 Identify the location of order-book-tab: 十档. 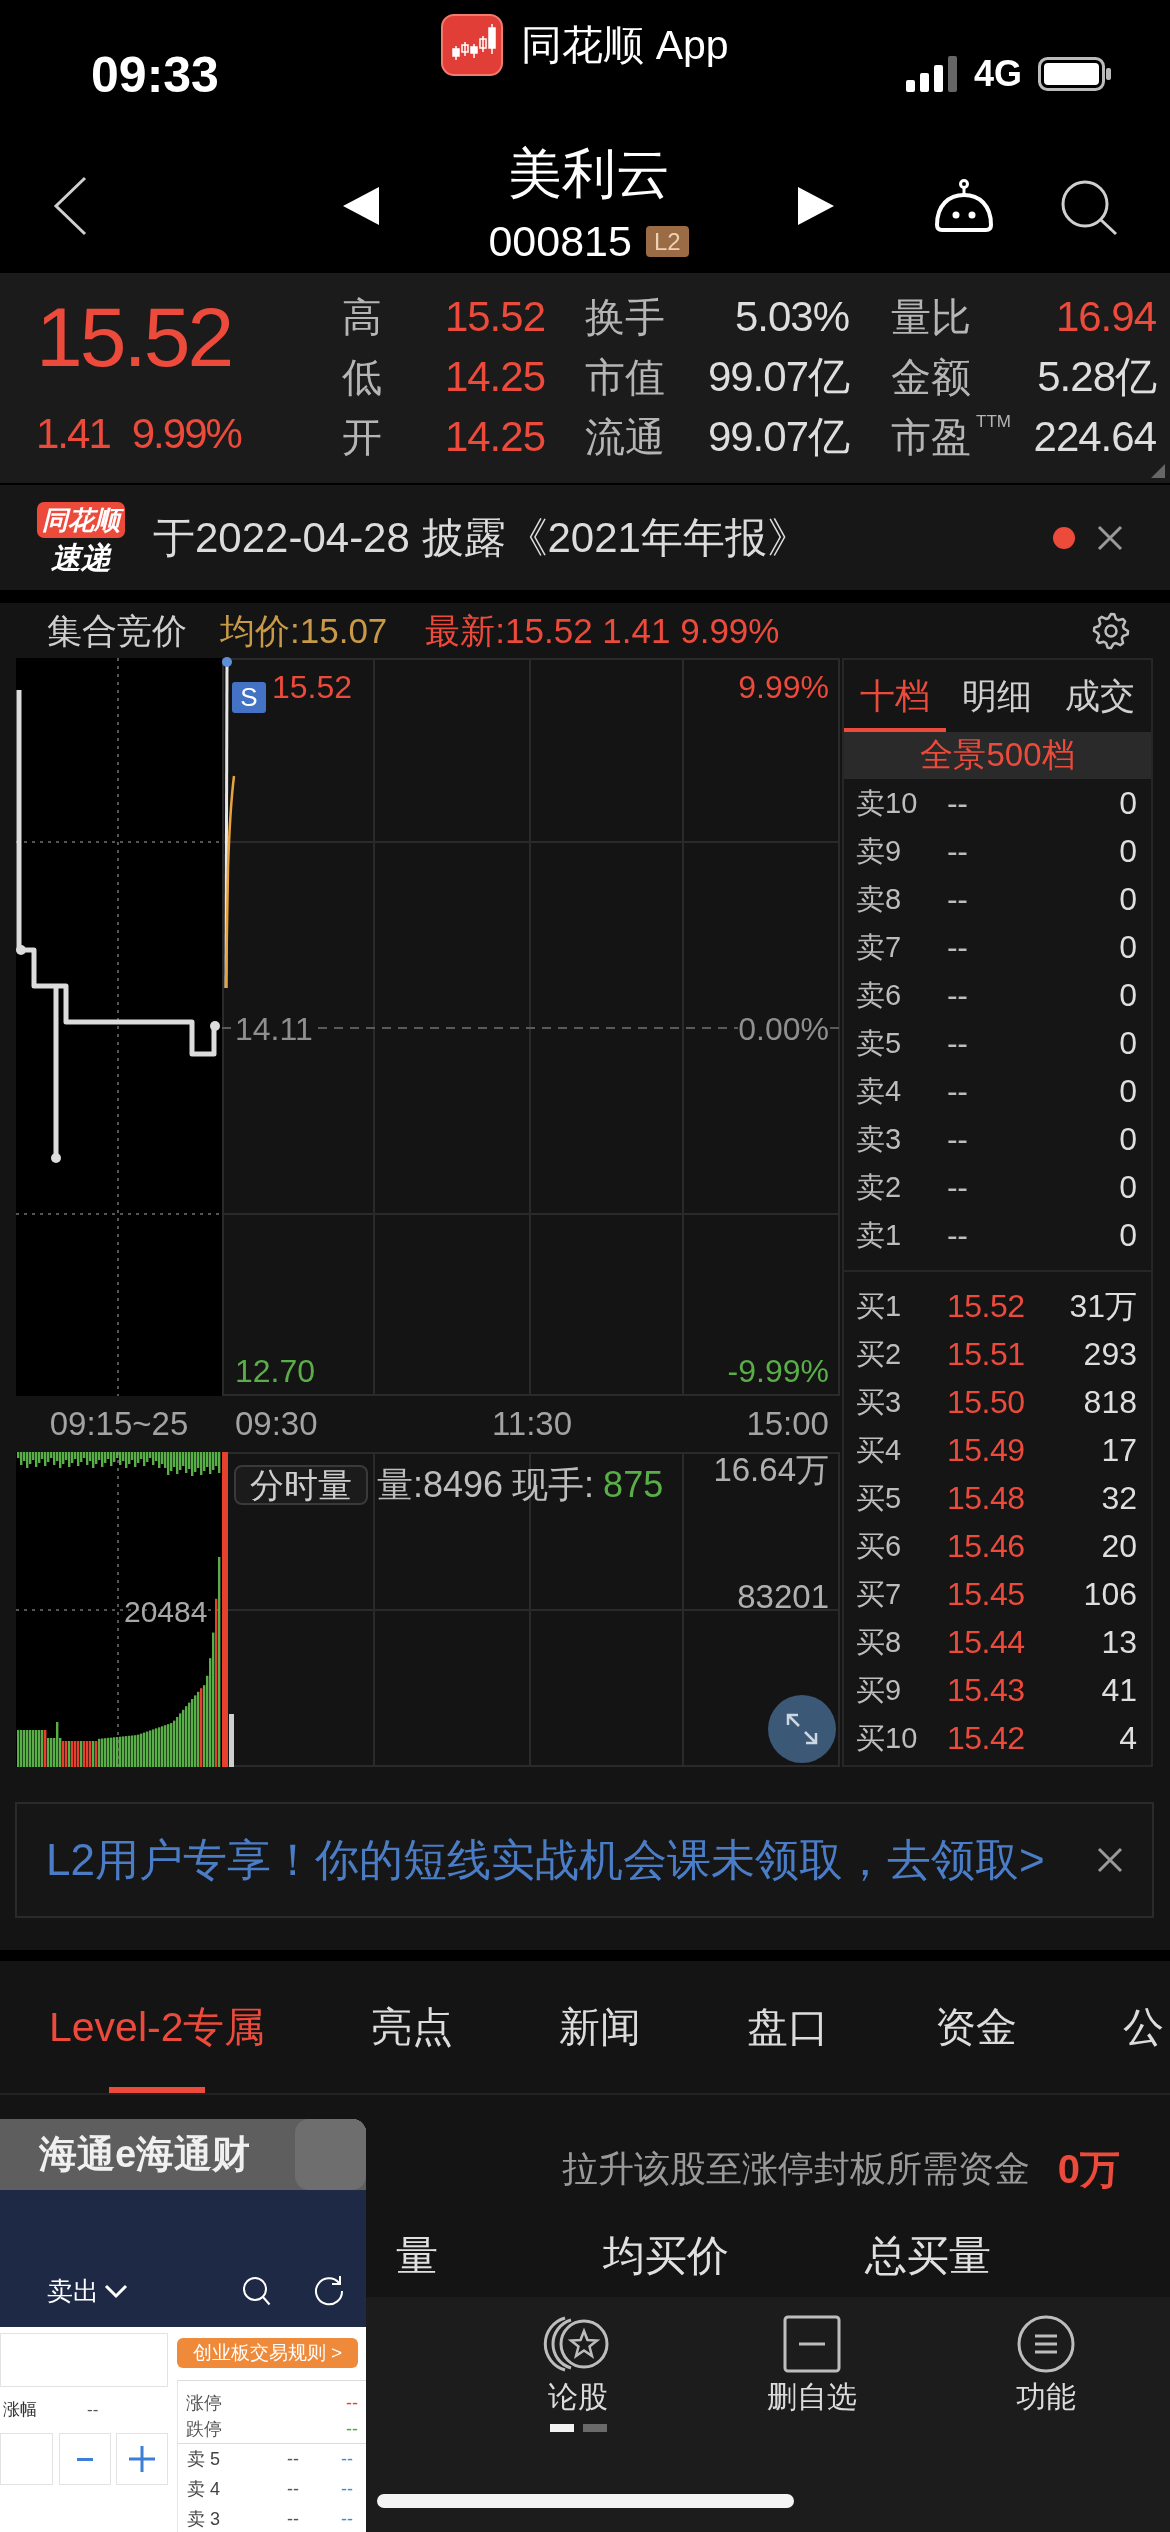
(895, 696).